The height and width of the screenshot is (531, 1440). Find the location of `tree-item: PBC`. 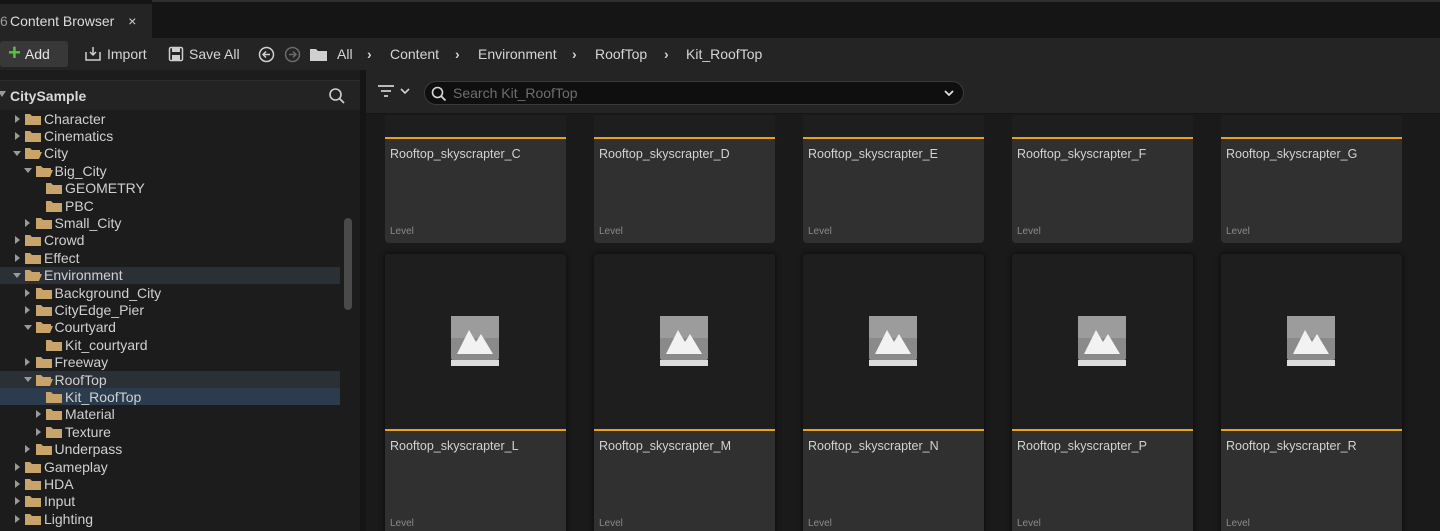

tree-item: PBC is located at coordinates (170, 205).